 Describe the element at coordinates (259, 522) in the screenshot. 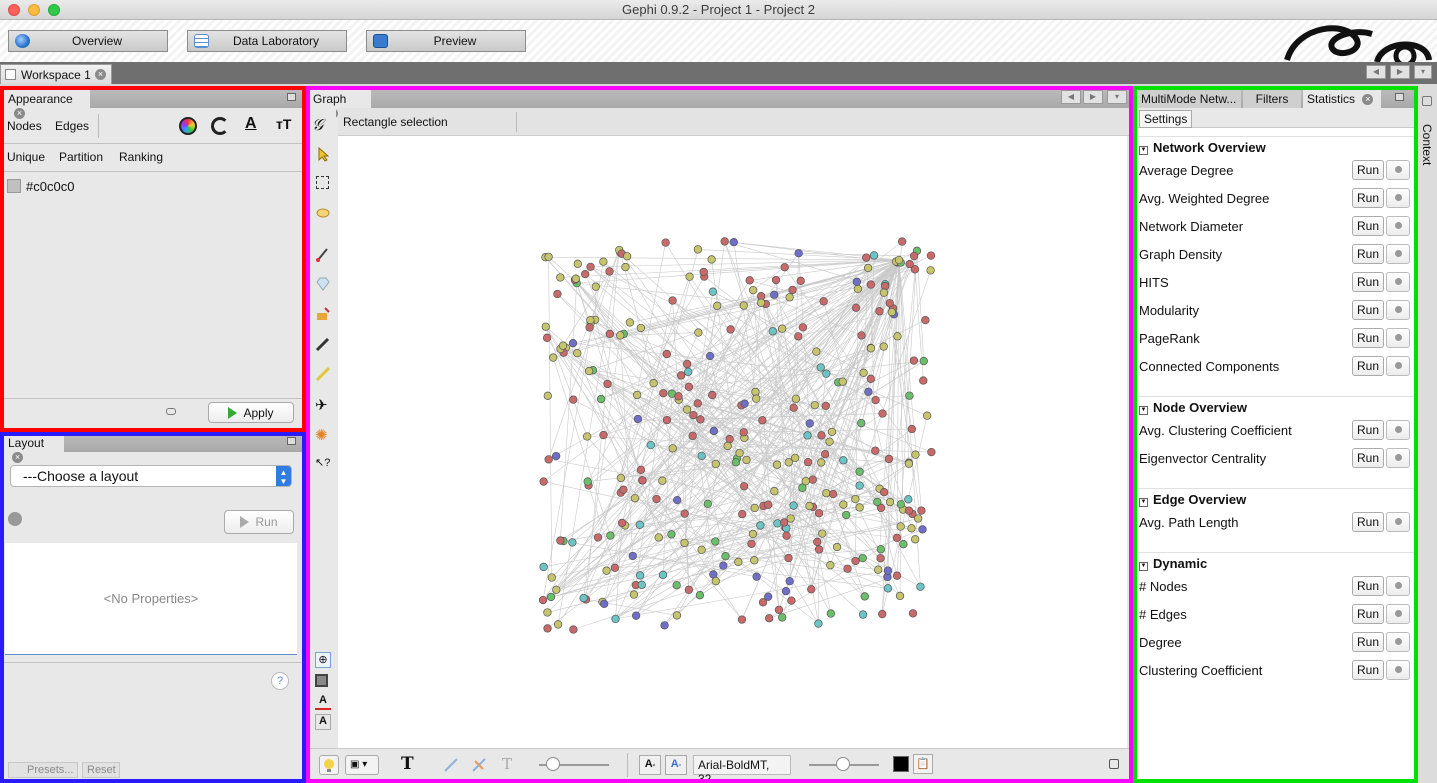

I see `layout-run-button: Run` at that location.